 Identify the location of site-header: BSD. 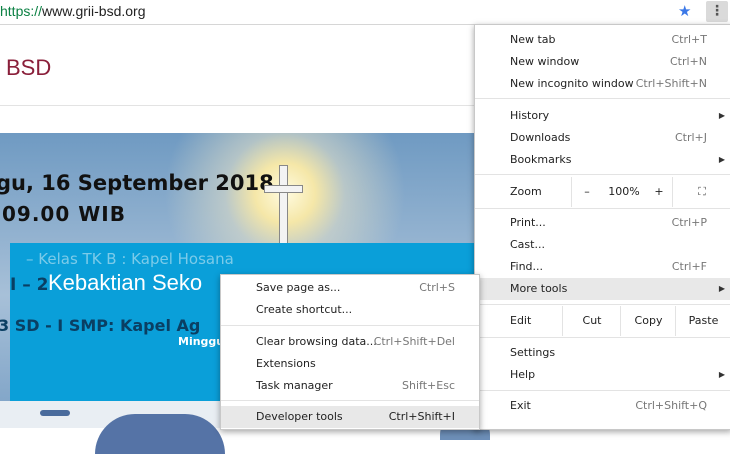
(239, 65).